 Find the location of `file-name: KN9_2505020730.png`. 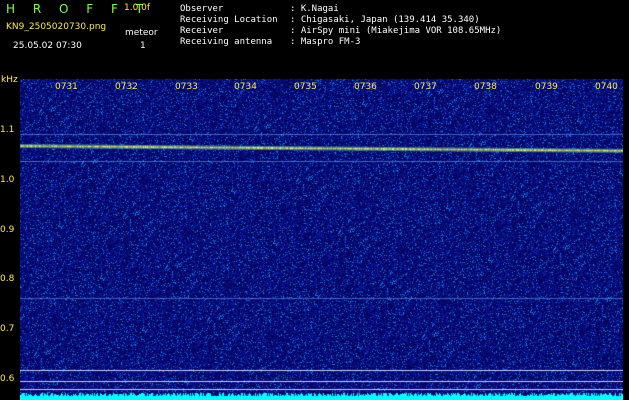

file-name: KN9_2505020730.png is located at coordinates (56, 27).